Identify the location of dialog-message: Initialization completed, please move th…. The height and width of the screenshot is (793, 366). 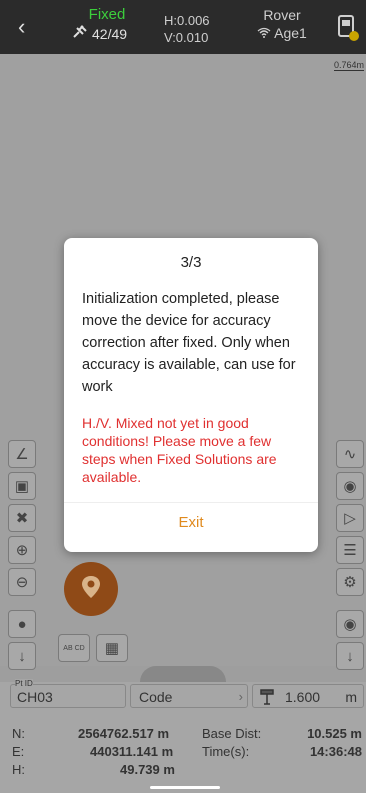
(189, 343).